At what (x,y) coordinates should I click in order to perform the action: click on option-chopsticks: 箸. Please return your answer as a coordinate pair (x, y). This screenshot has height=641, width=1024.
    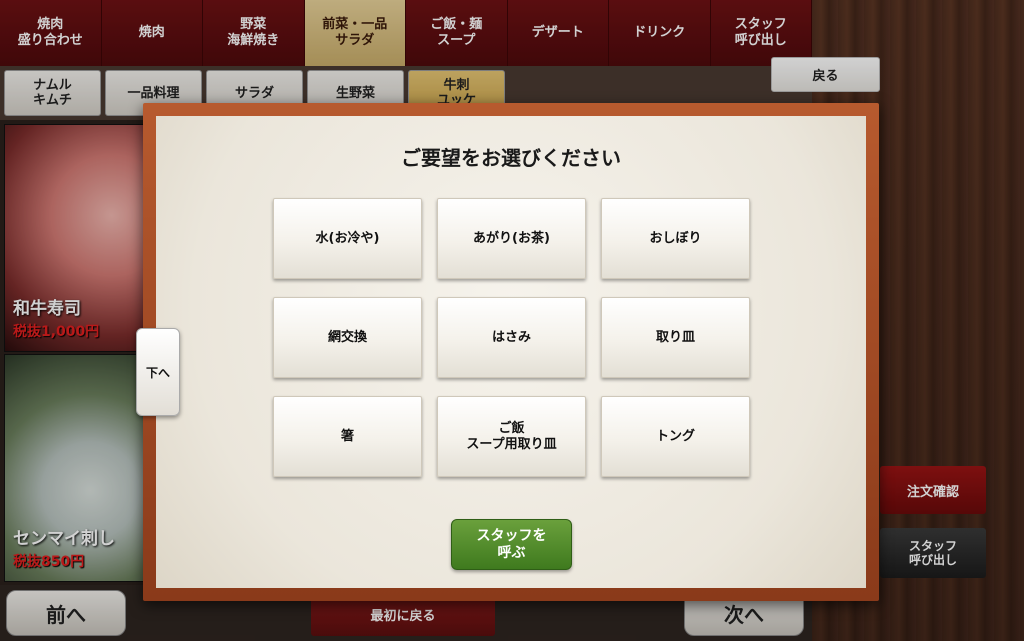
    Looking at the image, I should click on (347, 436).